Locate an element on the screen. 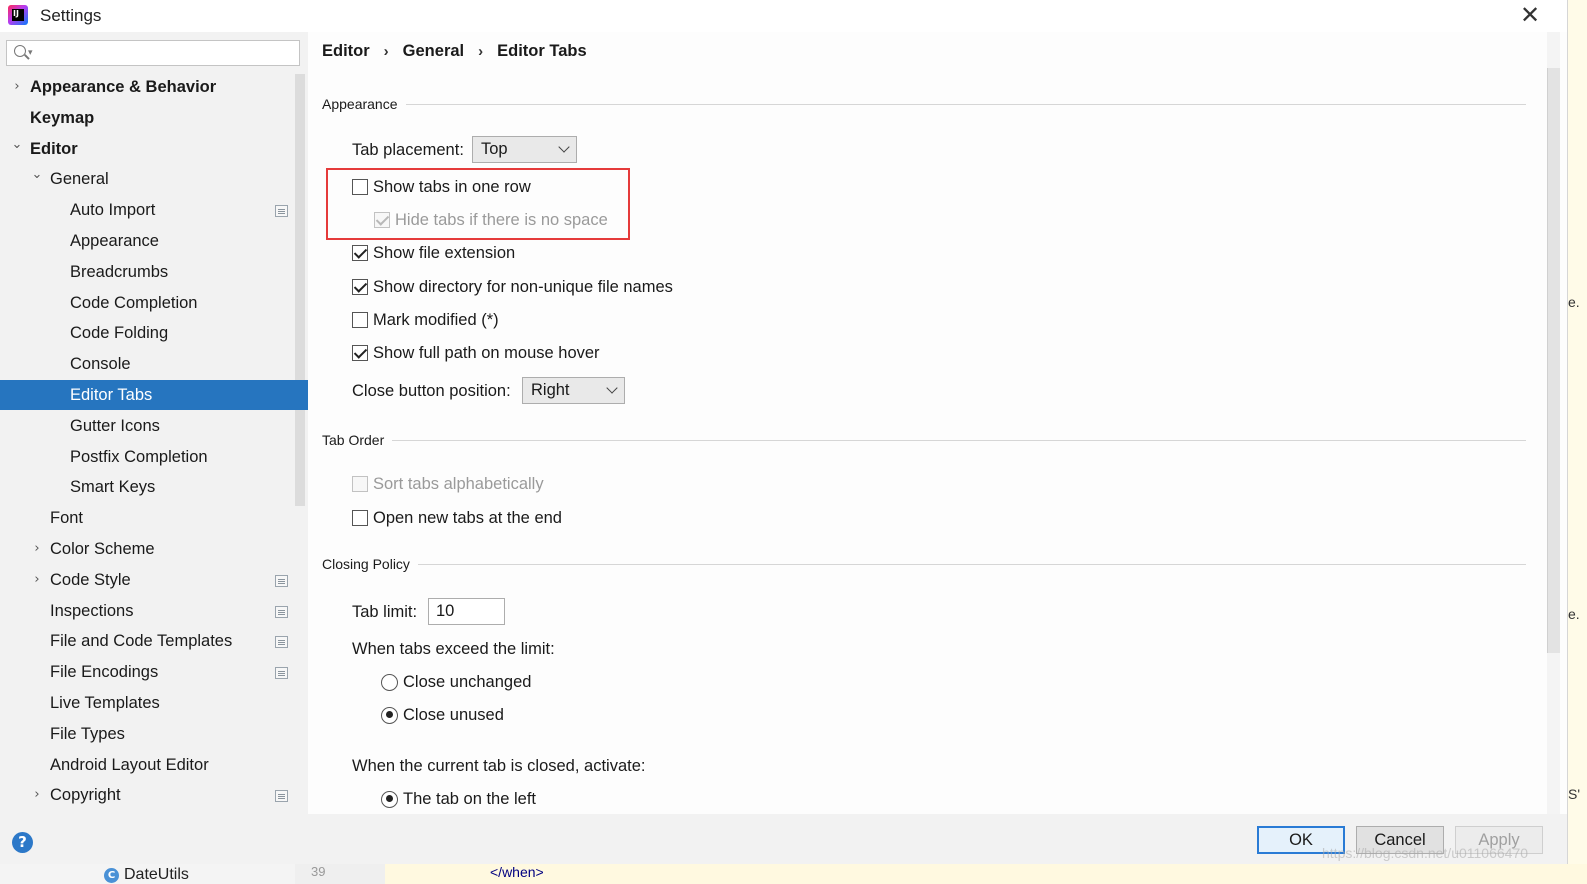 The image size is (1587, 884). sidebar-item-smart-keys: Smart Keys is located at coordinates (154, 487).